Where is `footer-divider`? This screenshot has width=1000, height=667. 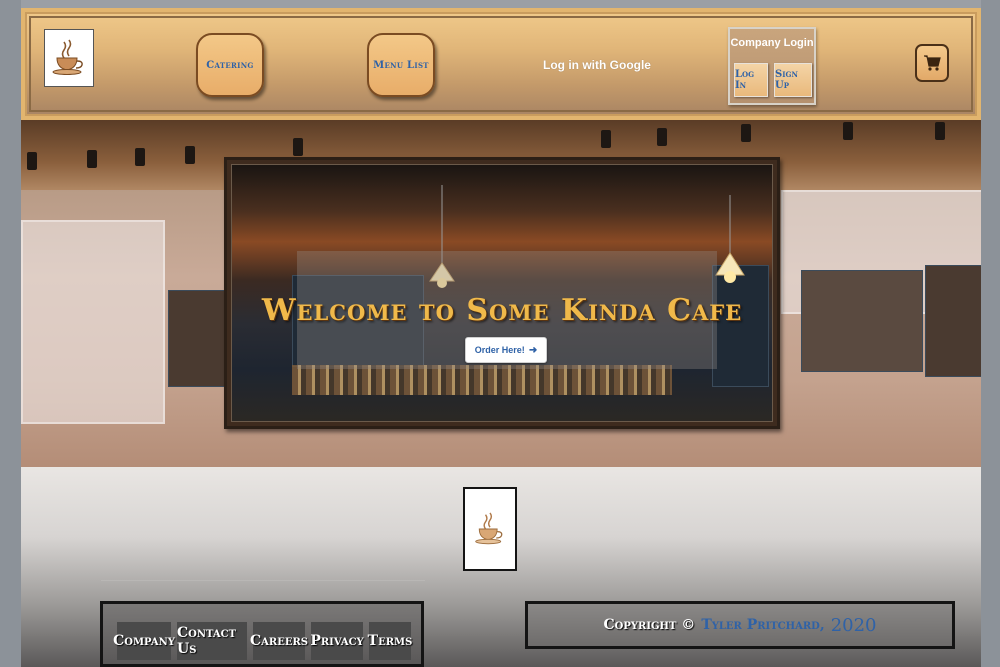
footer-divider is located at coordinates (263, 580).